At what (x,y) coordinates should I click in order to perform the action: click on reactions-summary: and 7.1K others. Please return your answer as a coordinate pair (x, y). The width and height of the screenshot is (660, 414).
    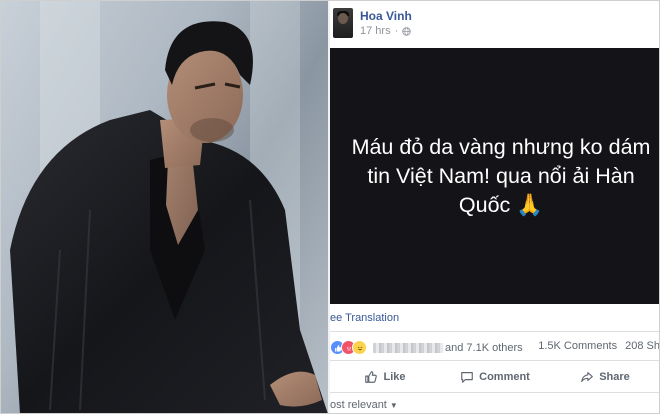
    Looking at the image, I should click on (426, 347).